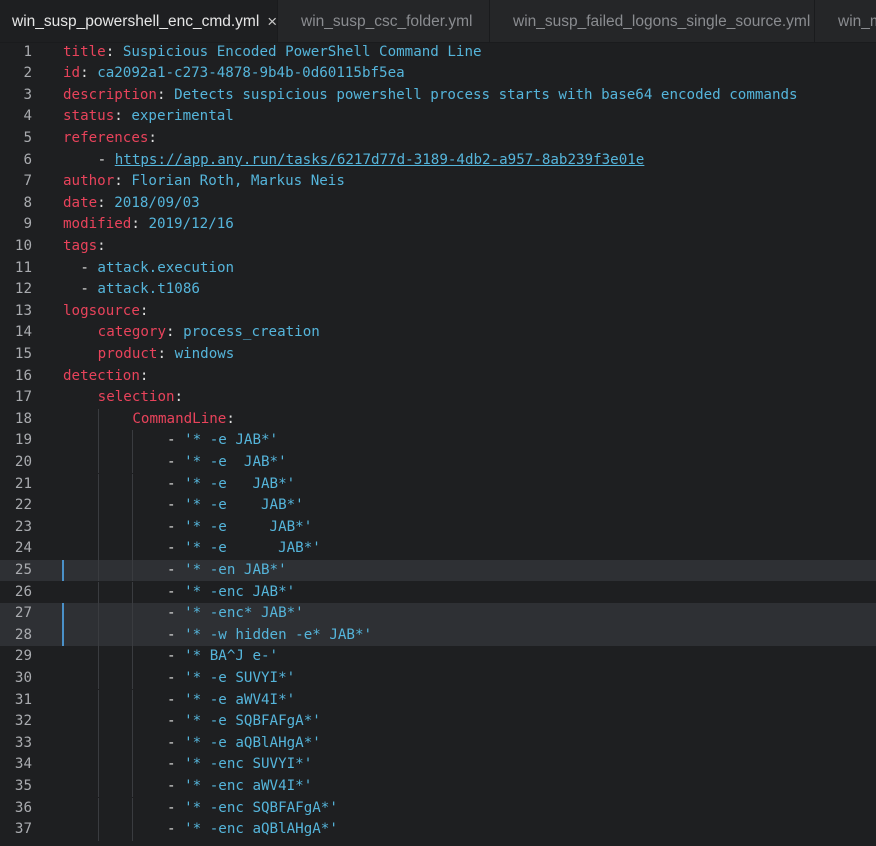 This screenshot has width=876, height=846. Describe the element at coordinates (438, 527) in the screenshot. I see `code-line: 23 - '* -e JAB*'` at that location.